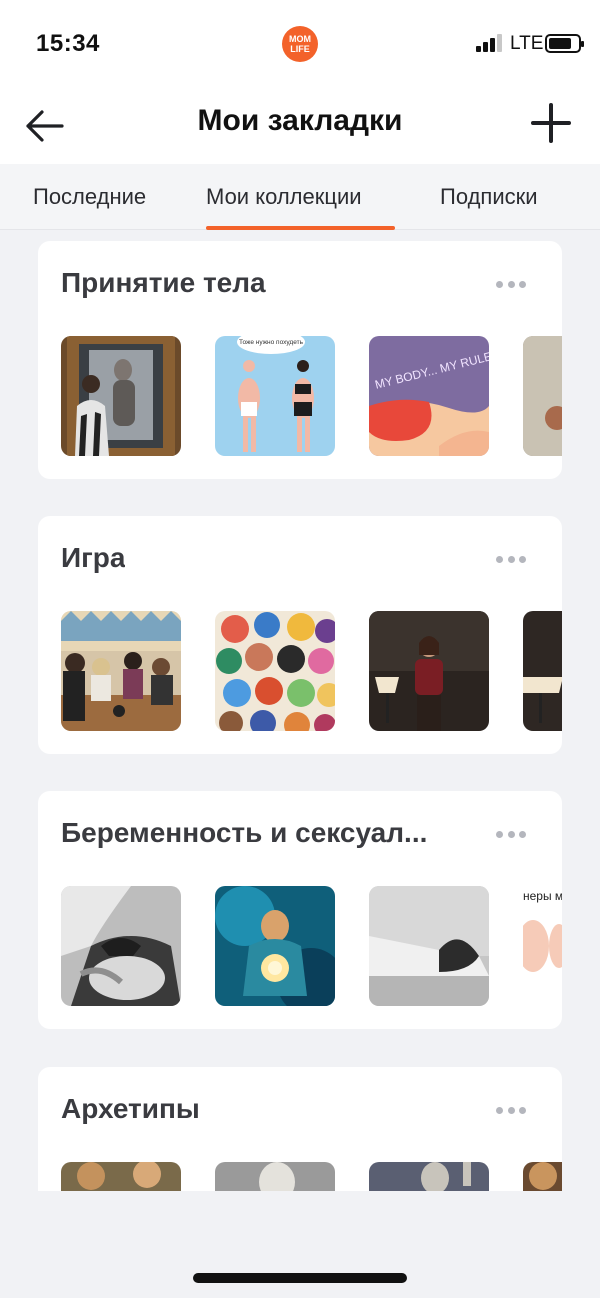 The width and height of the screenshot is (600, 1298). What do you see at coordinates (300, 1129) in the screenshot?
I see `collection-card: Архетипы` at bounding box center [300, 1129].